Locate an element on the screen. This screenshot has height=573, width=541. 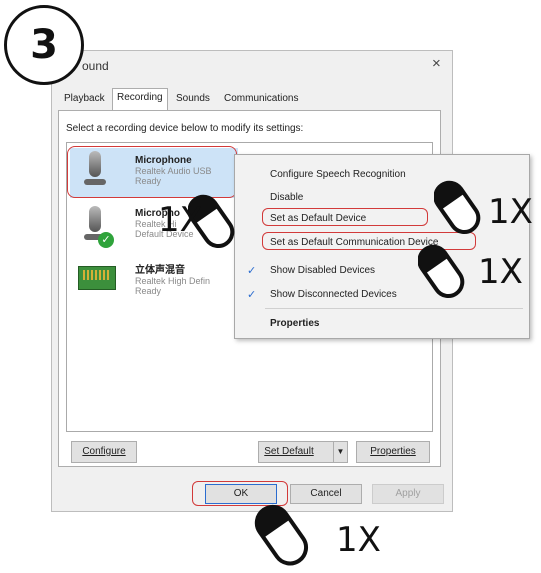
close-icon: × is located at coordinates (436, 63).